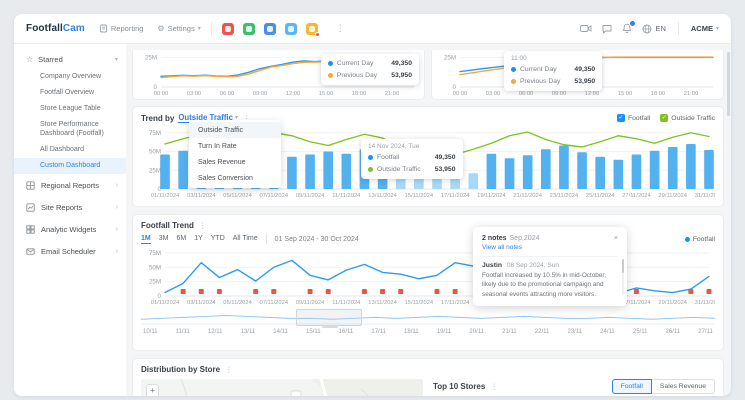 This screenshot has width=745, height=400. Describe the element at coordinates (616, 237) in the screenshot. I see `close-icon: ×` at that location.